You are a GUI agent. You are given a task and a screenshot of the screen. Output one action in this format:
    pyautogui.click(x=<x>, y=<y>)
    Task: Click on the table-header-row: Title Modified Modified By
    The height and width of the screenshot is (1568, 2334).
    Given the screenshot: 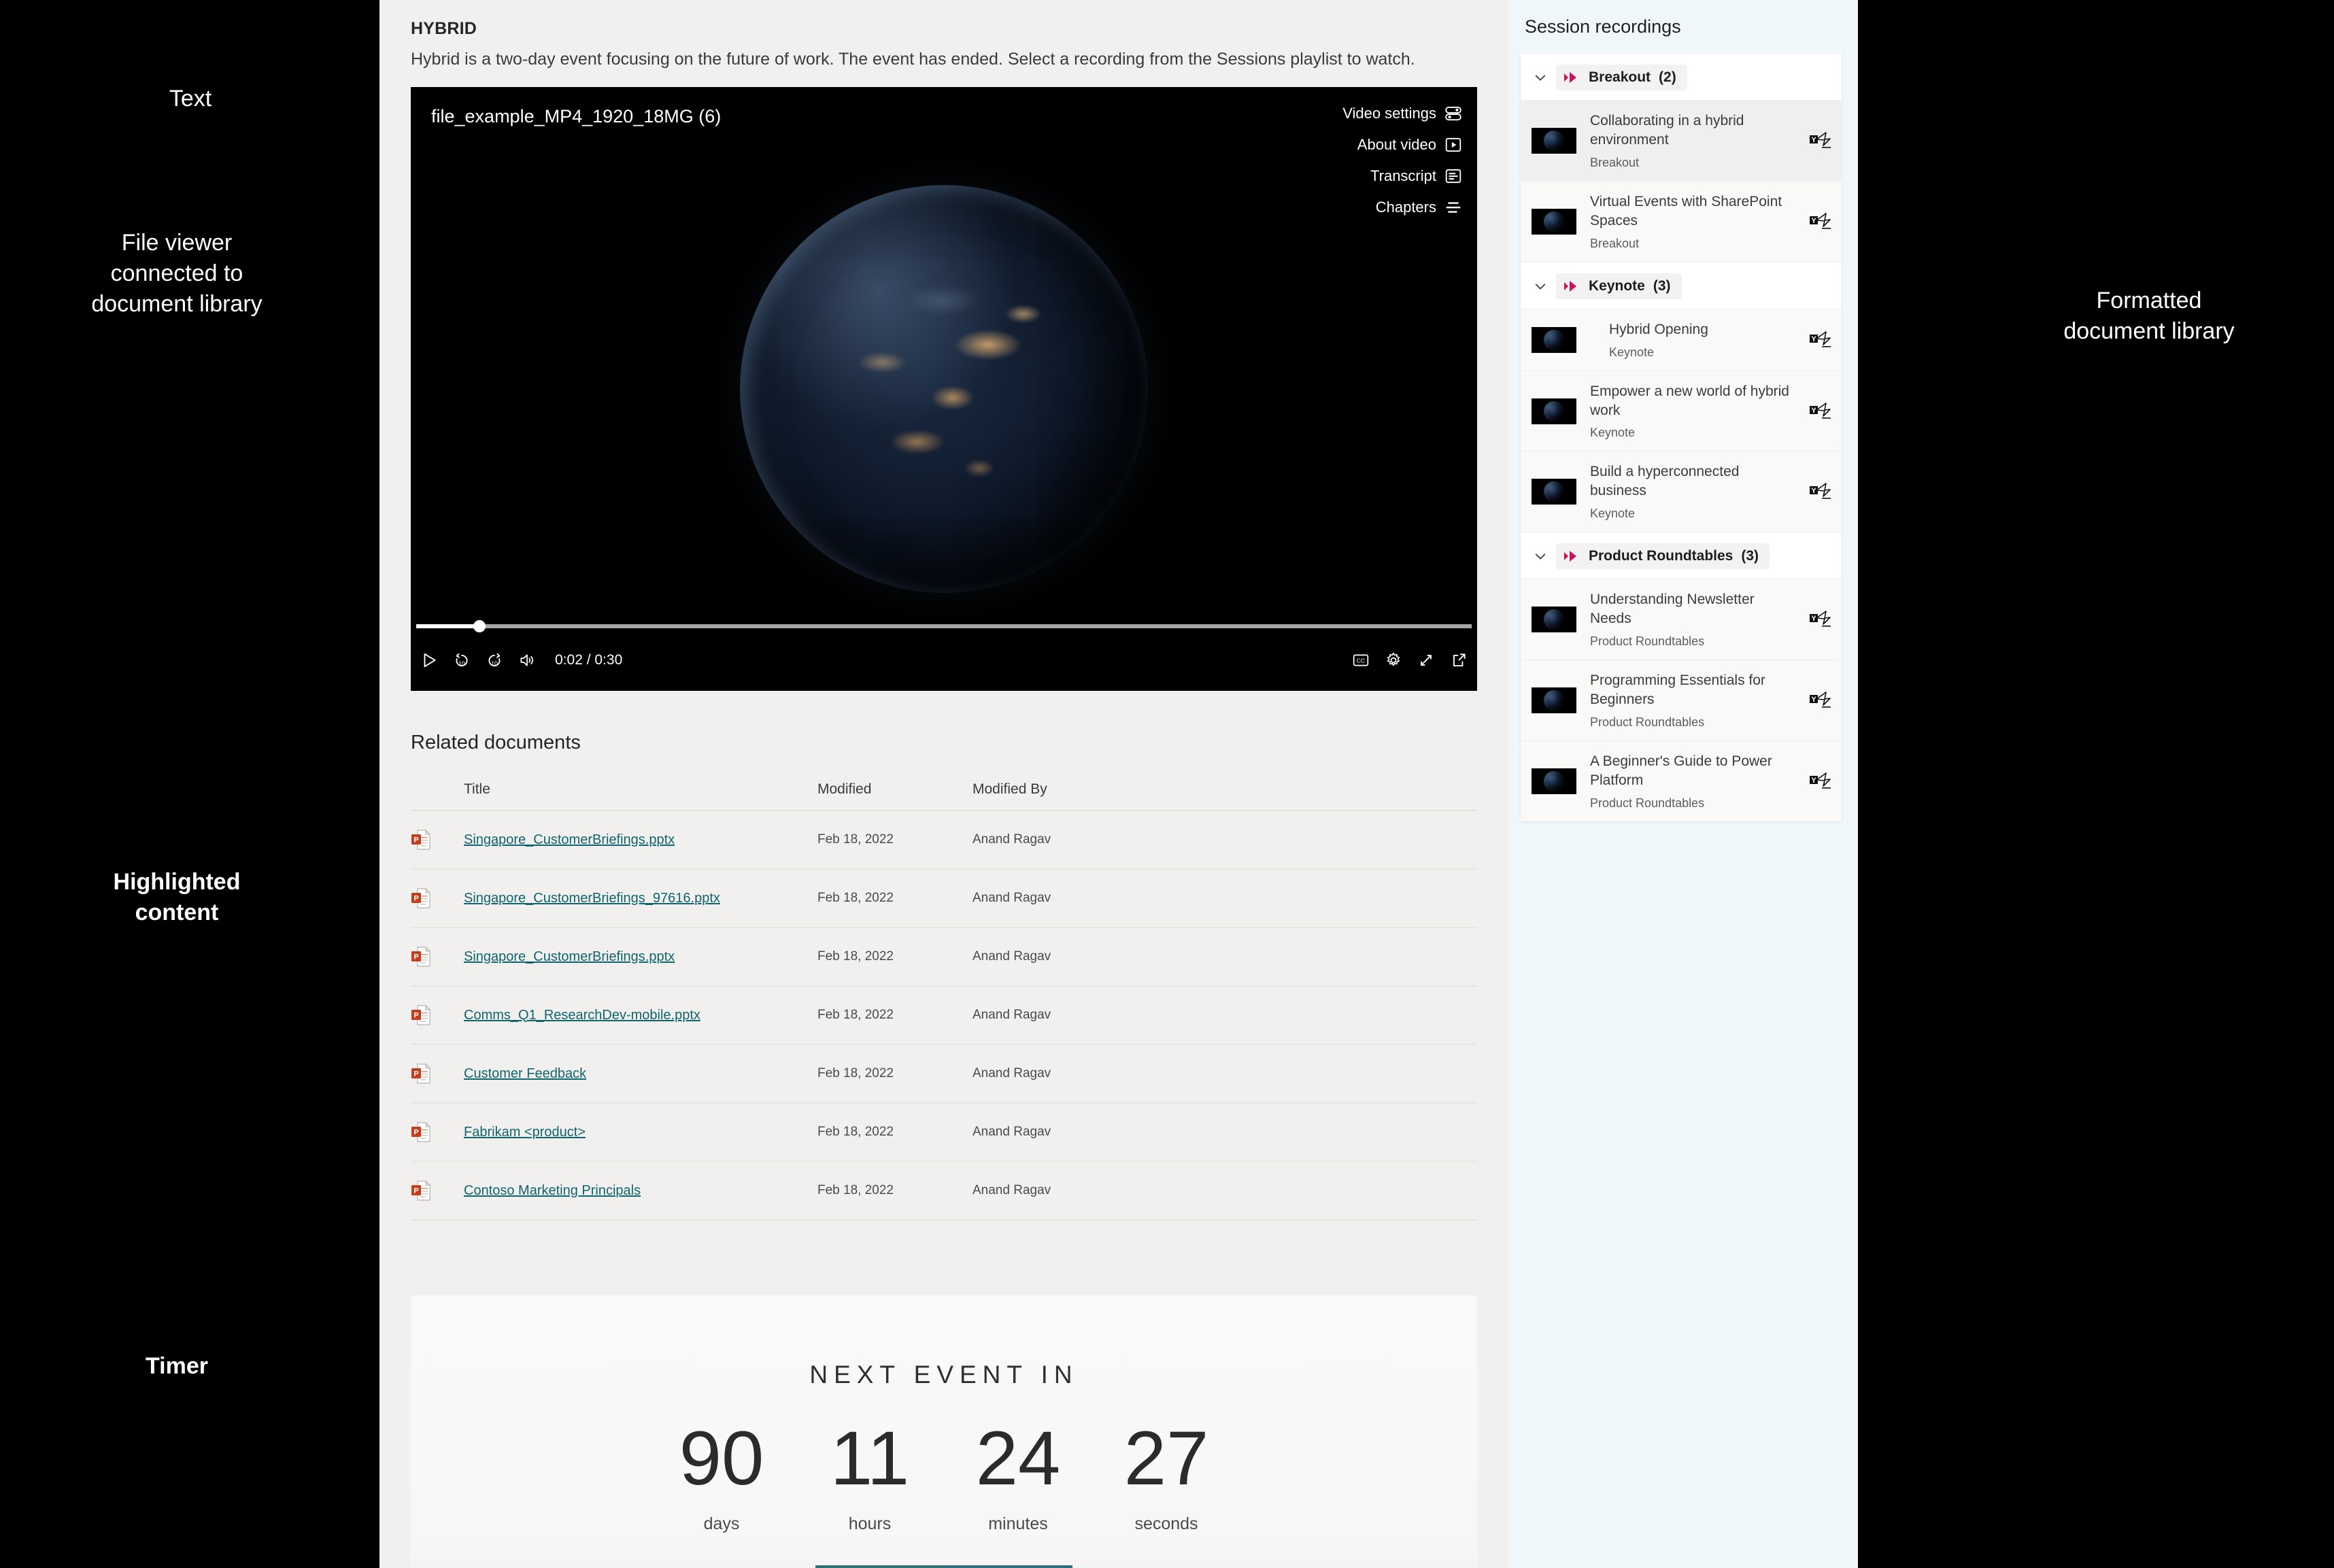 What is the action you would take?
    pyautogui.click(x=944, y=796)
    